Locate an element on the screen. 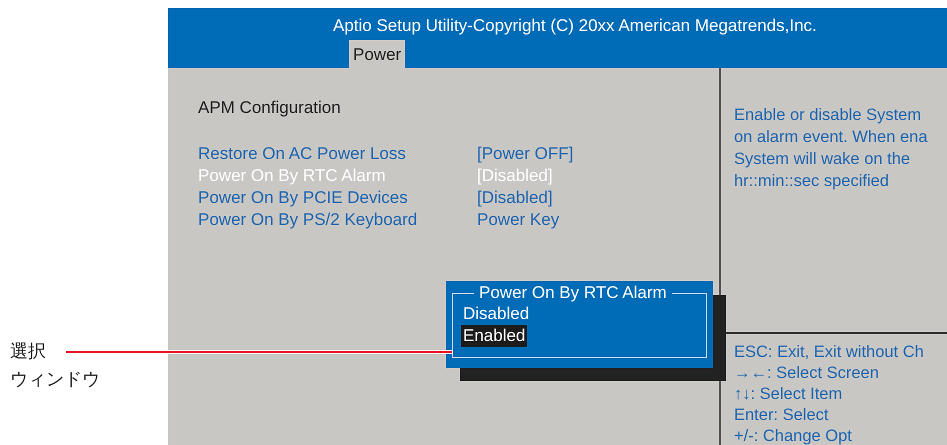 The width and height of the screenshot is (947, 445). help-text: on alarm event. When ena is located at coordinates (831, 137).